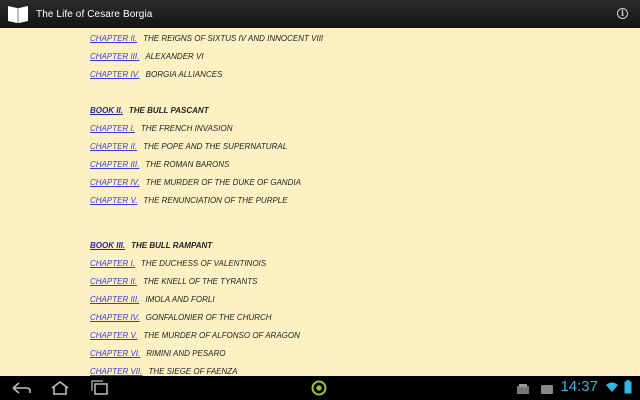 This screenshot has width=640, height=400. What do you see at coordinates (320, 14) in the screenshot?
I see `action-bar: The Life of Cesare Borgia i` at bounding box center [320, 14].